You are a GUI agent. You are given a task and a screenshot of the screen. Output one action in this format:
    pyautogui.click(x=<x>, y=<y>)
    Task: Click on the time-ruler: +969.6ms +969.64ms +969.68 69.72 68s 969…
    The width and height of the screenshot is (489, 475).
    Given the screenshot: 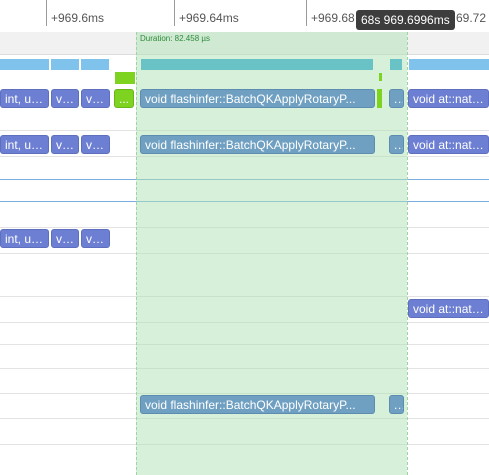 What is the action you would take?
    pyautogui.click(x=244, y=16)
    